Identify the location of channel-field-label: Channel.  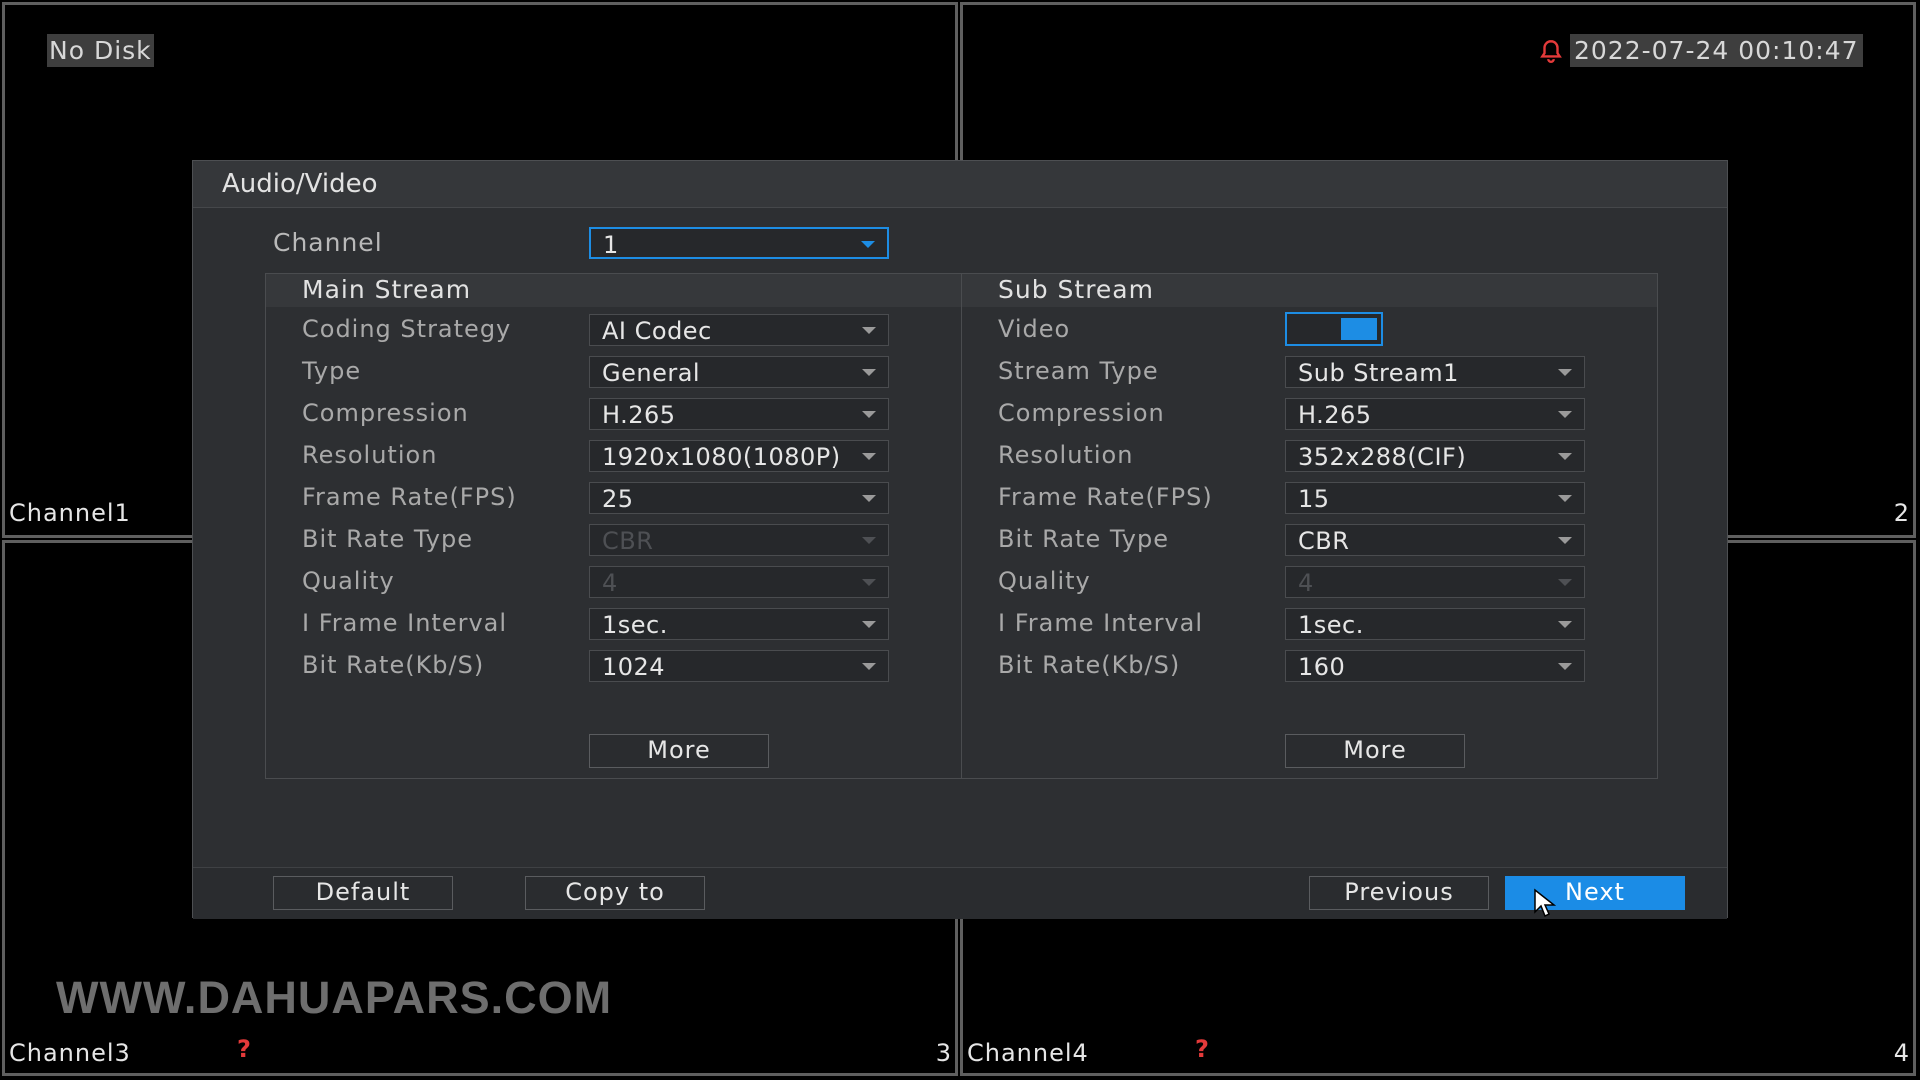
(328, 242).